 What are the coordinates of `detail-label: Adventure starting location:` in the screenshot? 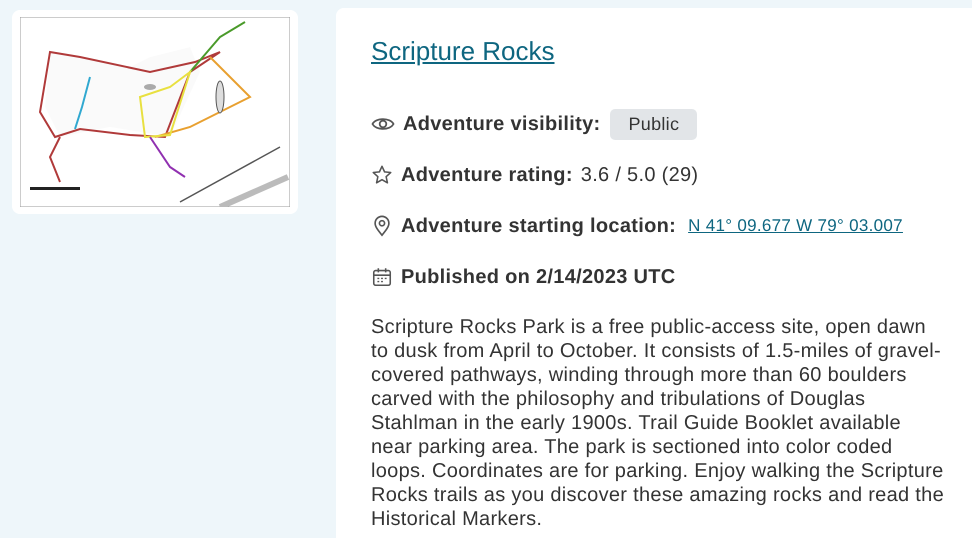 It's located at (538, 226).